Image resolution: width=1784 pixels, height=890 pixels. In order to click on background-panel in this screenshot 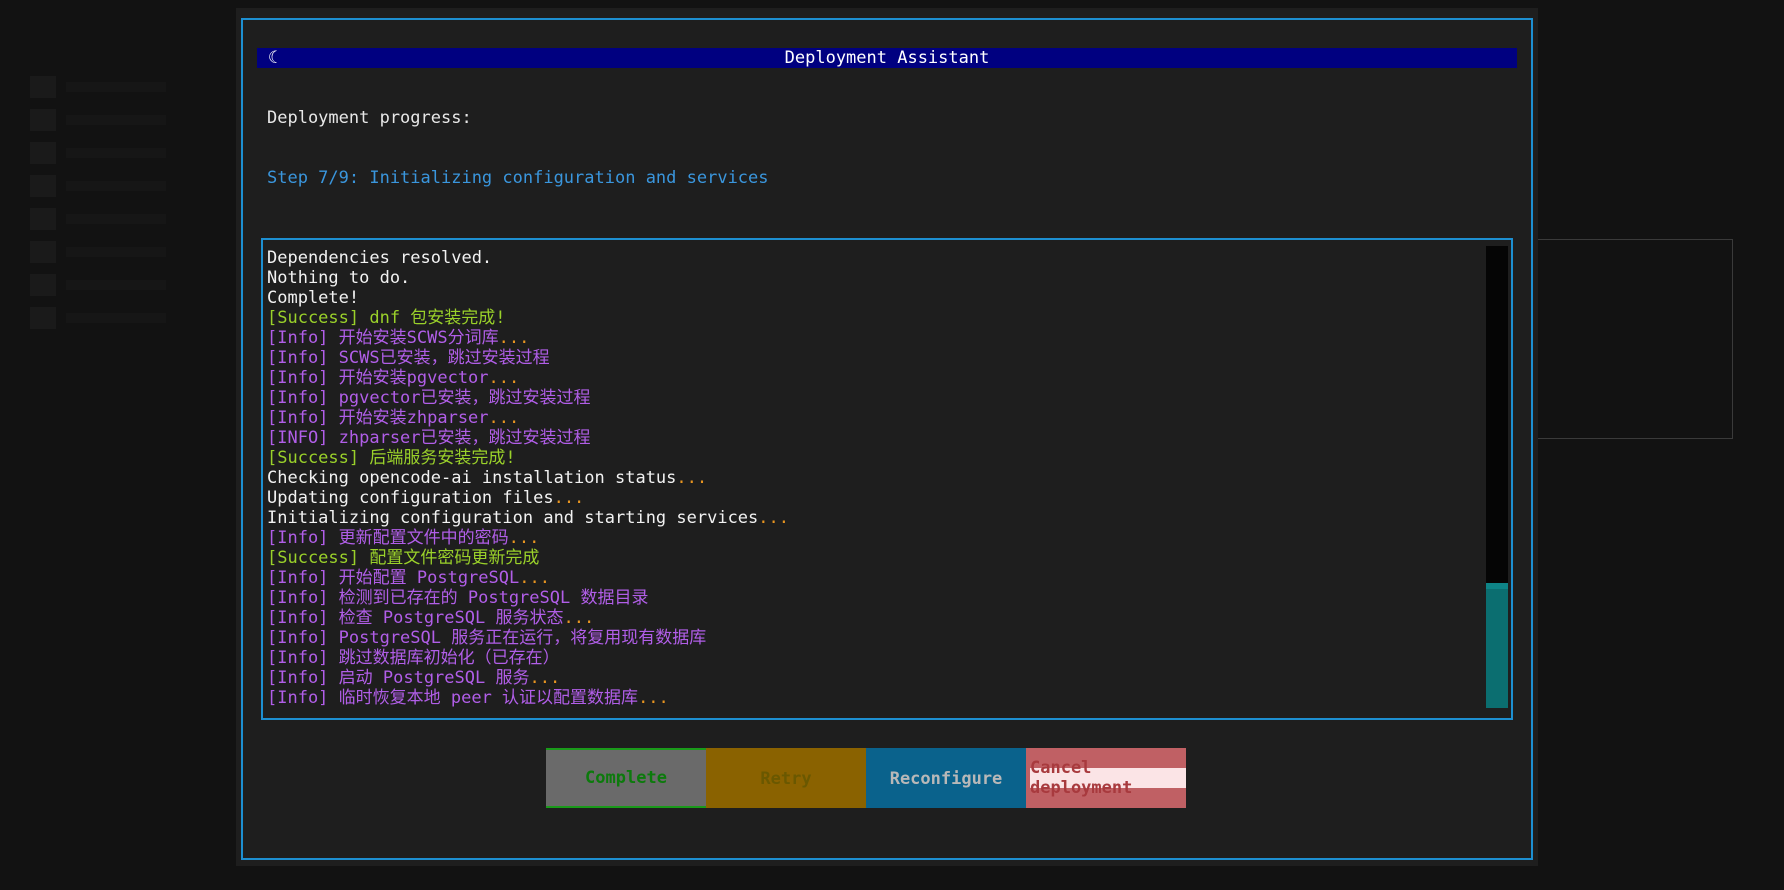, I will do `click(1633, 339)`.